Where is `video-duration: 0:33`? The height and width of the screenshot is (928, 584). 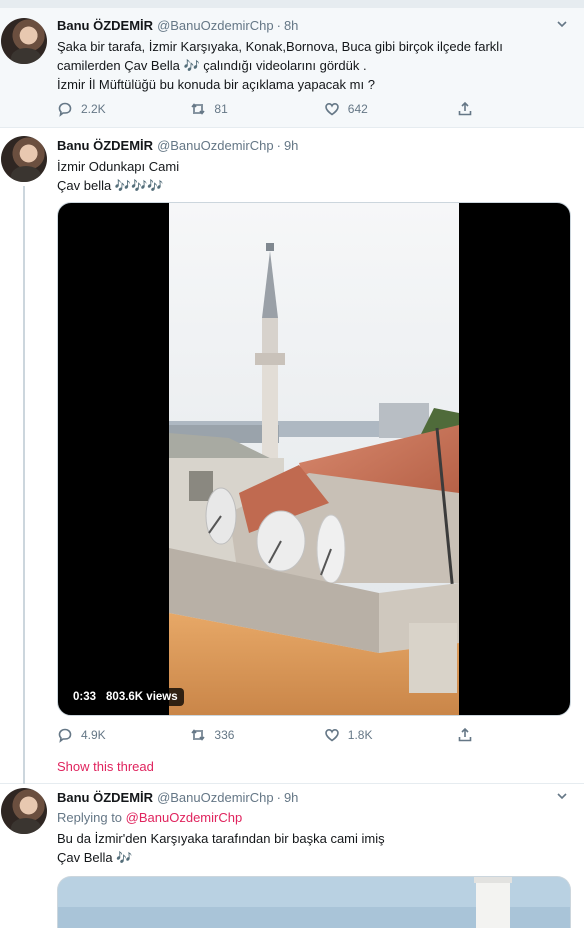
video-duration: 0:33 is located at coordinates (85, 697).